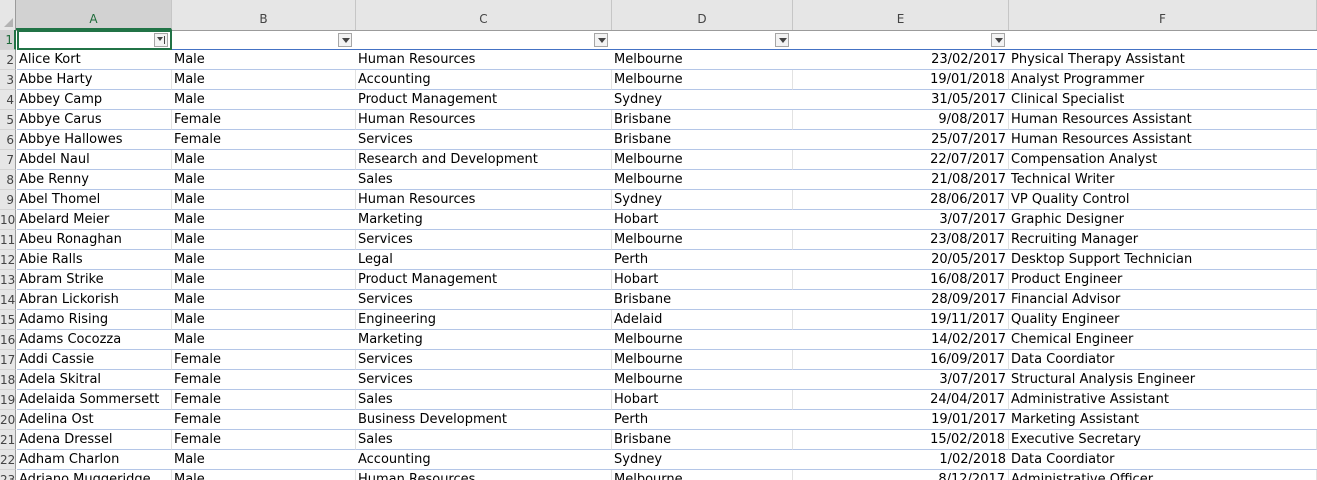 Image resolution: width=1317 pixels, height=480 pixels. I want to click on cell-date-of-join: 21/08/2017, so click(901, 180).